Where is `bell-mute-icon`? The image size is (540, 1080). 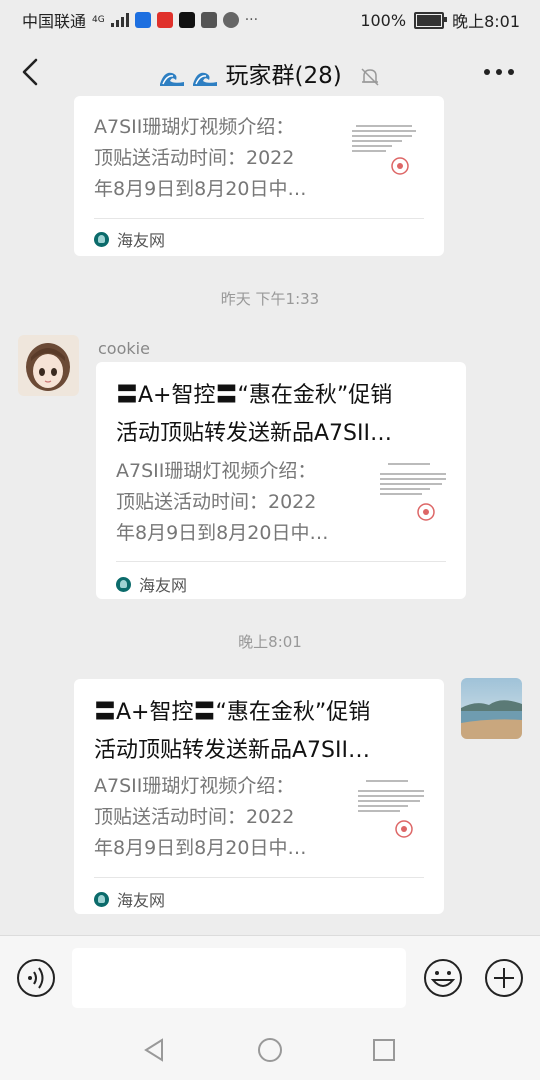 bell-mute-icon is located at coordinates (370, 76).